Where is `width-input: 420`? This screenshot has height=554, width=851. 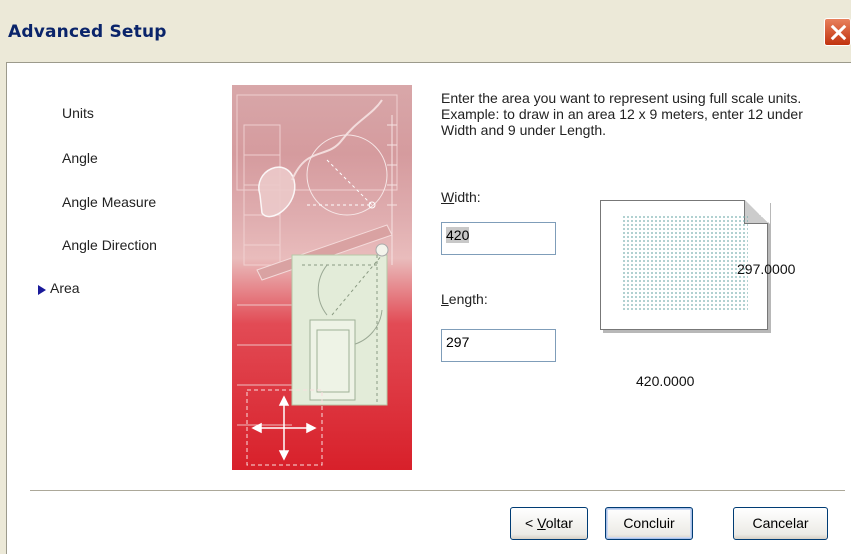
width-input: 420 is located at coordinates (498, 238).